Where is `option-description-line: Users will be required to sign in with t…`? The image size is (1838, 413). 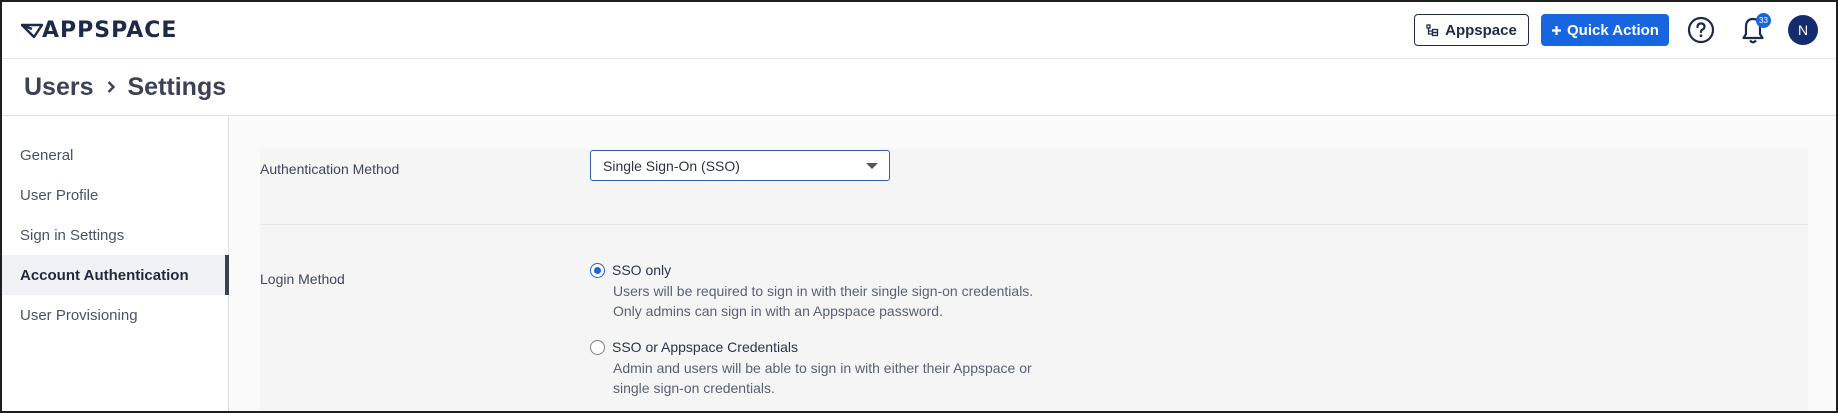
option-description-line: Users will be required to sign in with t… is located at coordinates (823, 291).